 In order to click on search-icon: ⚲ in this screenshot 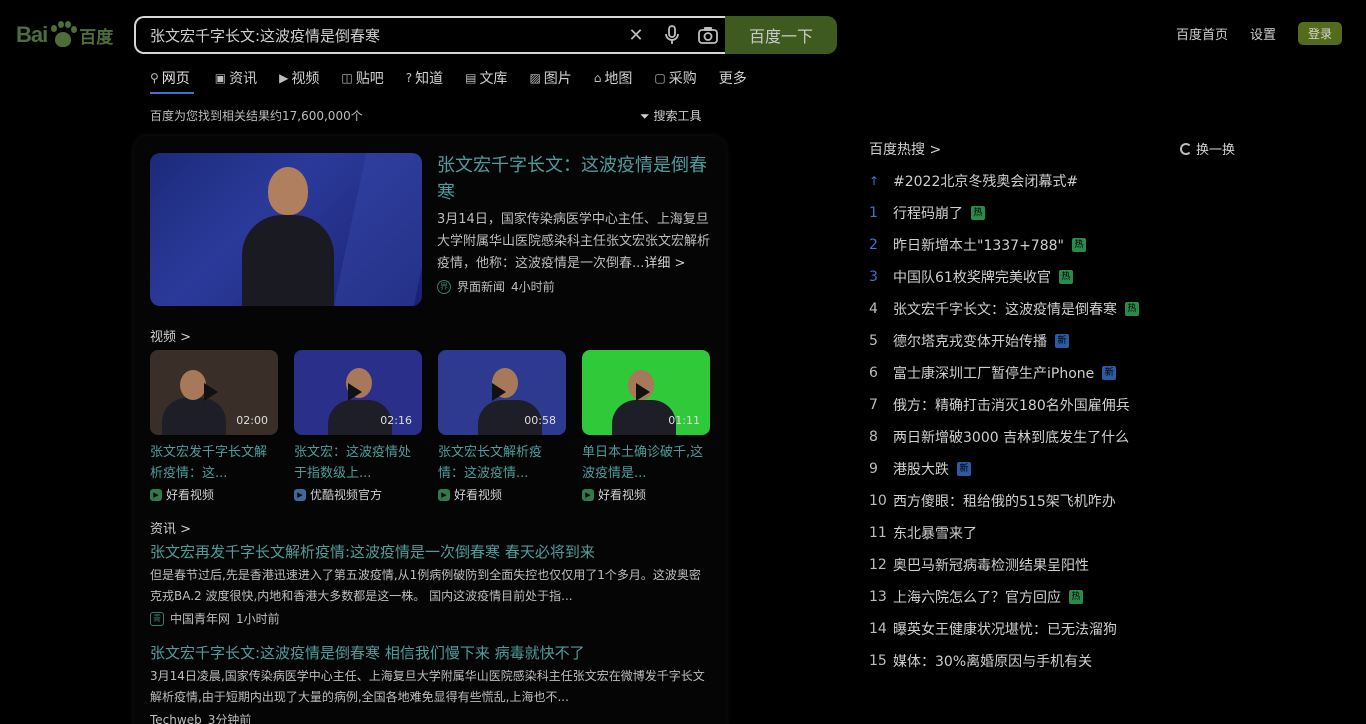, I will do `click(154, 78)`.